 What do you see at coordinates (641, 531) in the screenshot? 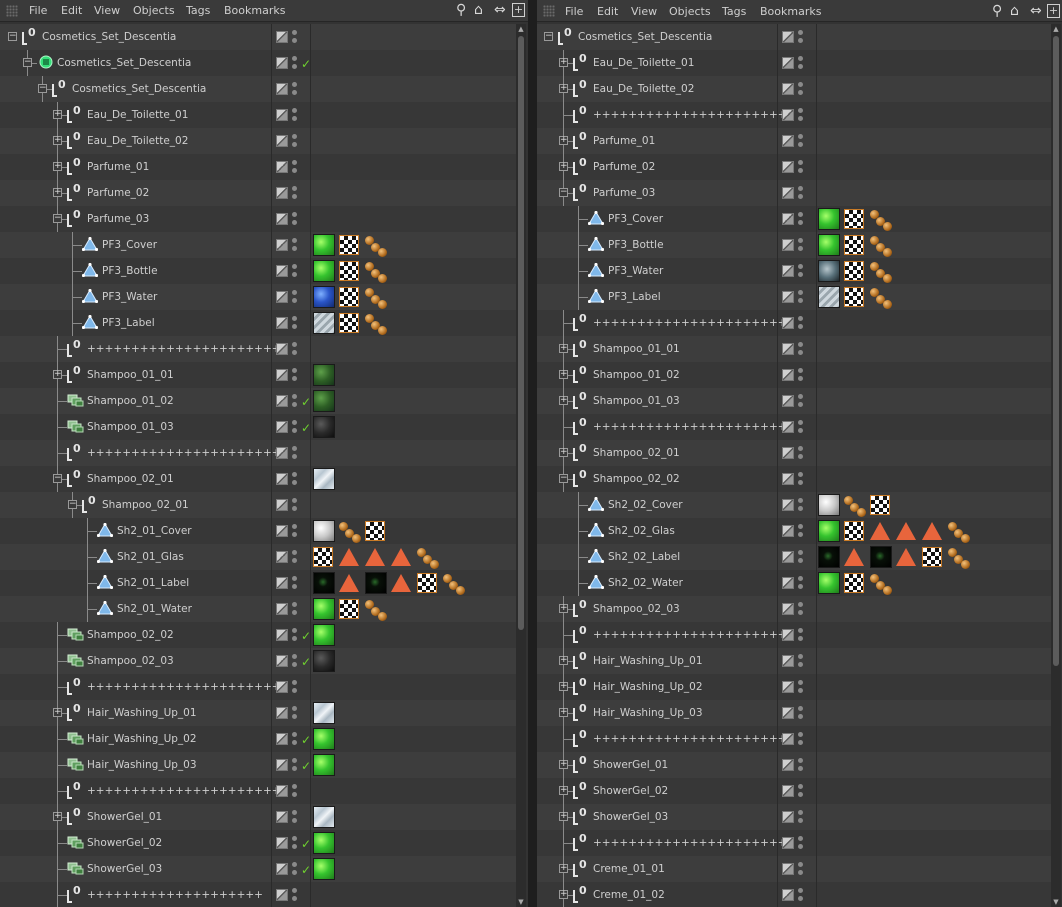
I see `object-name: Sh2_02_Glas` at bounding box center [641, 531].